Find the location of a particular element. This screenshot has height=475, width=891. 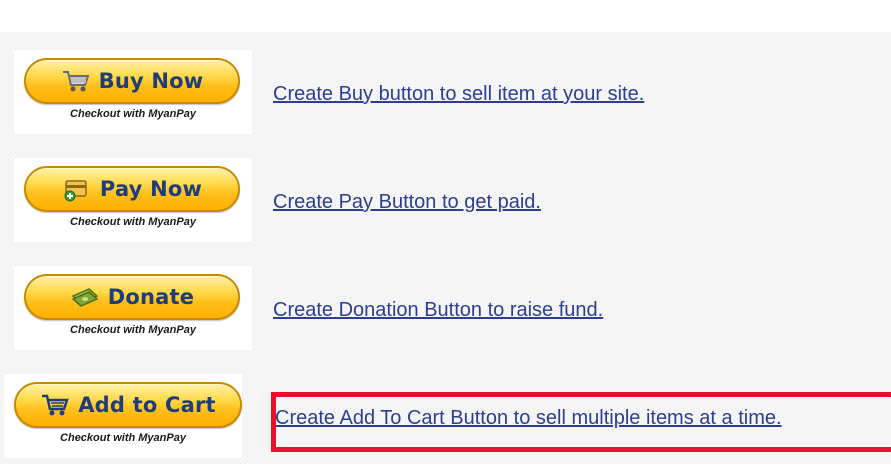

highlight-box is located at coordinates (581, 422).